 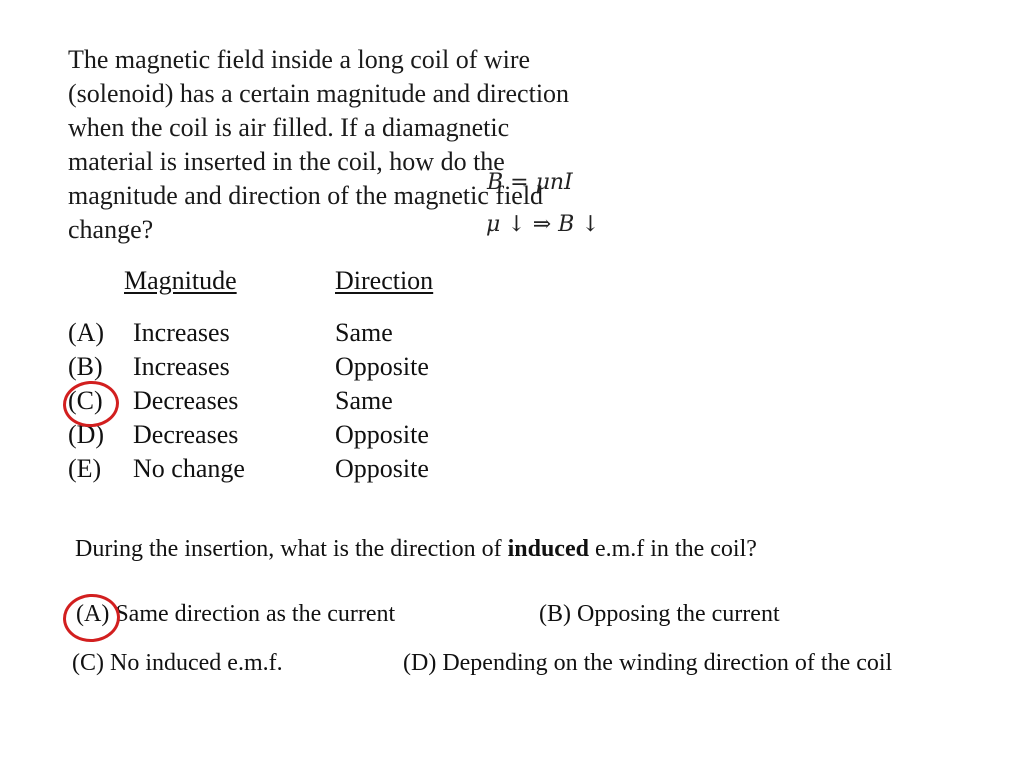 What do you see at coordinates (384, 280) in the screenshot?
I see `direction-header: Direction` at bounding box center [384, 280].